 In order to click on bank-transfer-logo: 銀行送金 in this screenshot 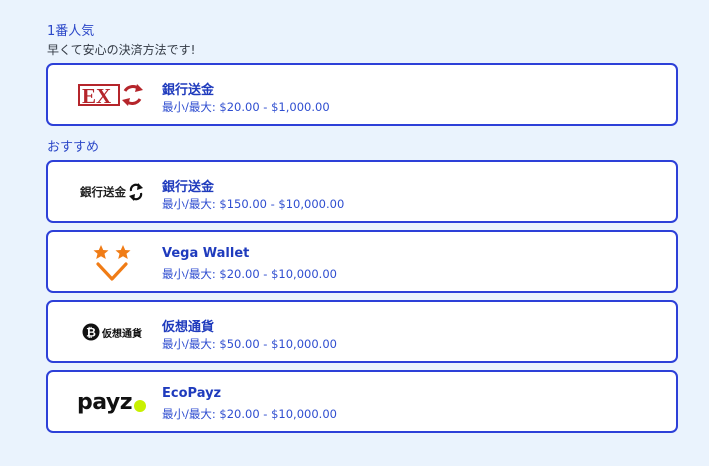, I will do `click(112, 192)`.